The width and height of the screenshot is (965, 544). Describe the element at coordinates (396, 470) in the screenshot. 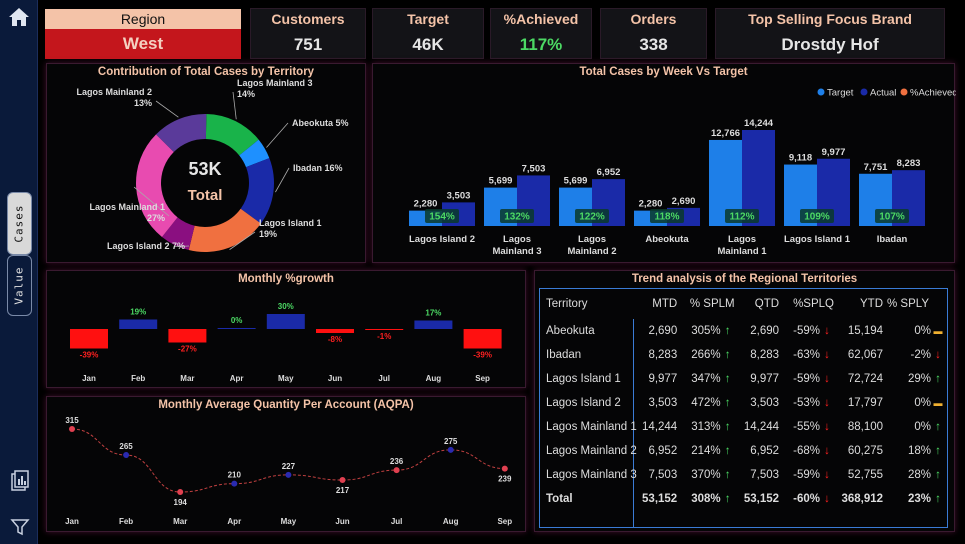

I see `aqpa-point-jul` at that location.